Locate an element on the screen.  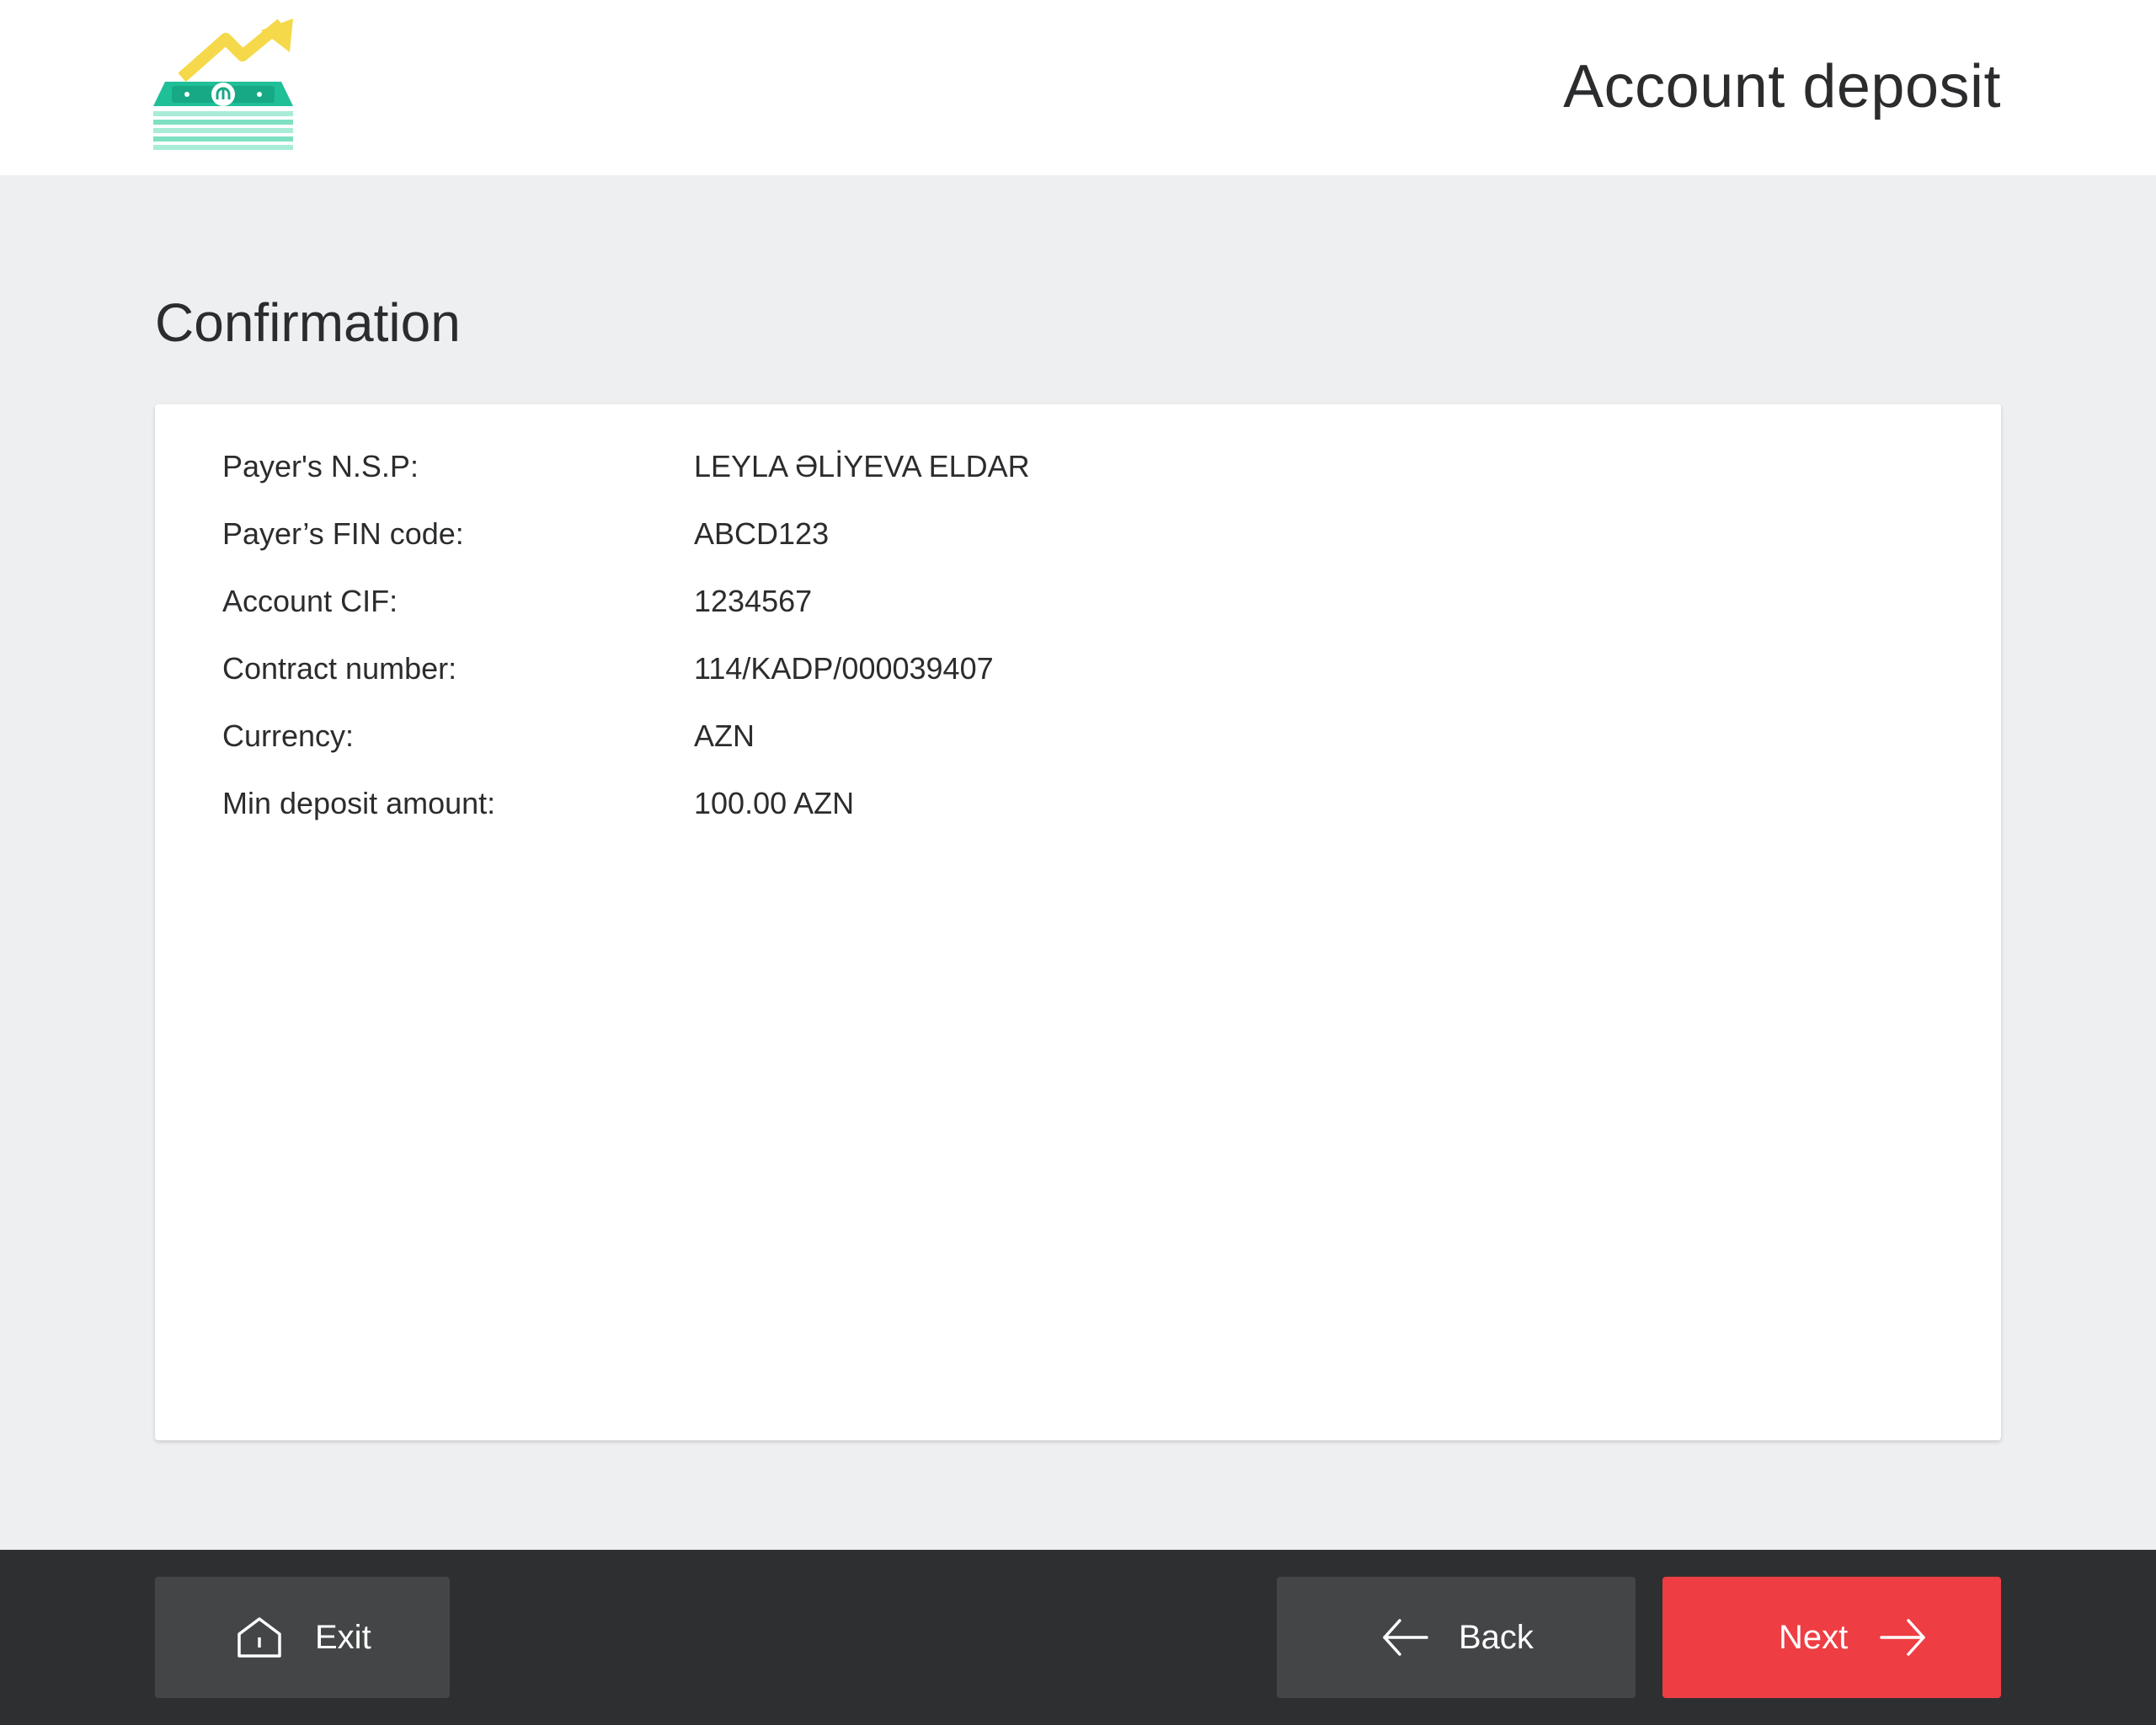
detail-label: Payer’s FIN code: is located at coordinates (343, 533).